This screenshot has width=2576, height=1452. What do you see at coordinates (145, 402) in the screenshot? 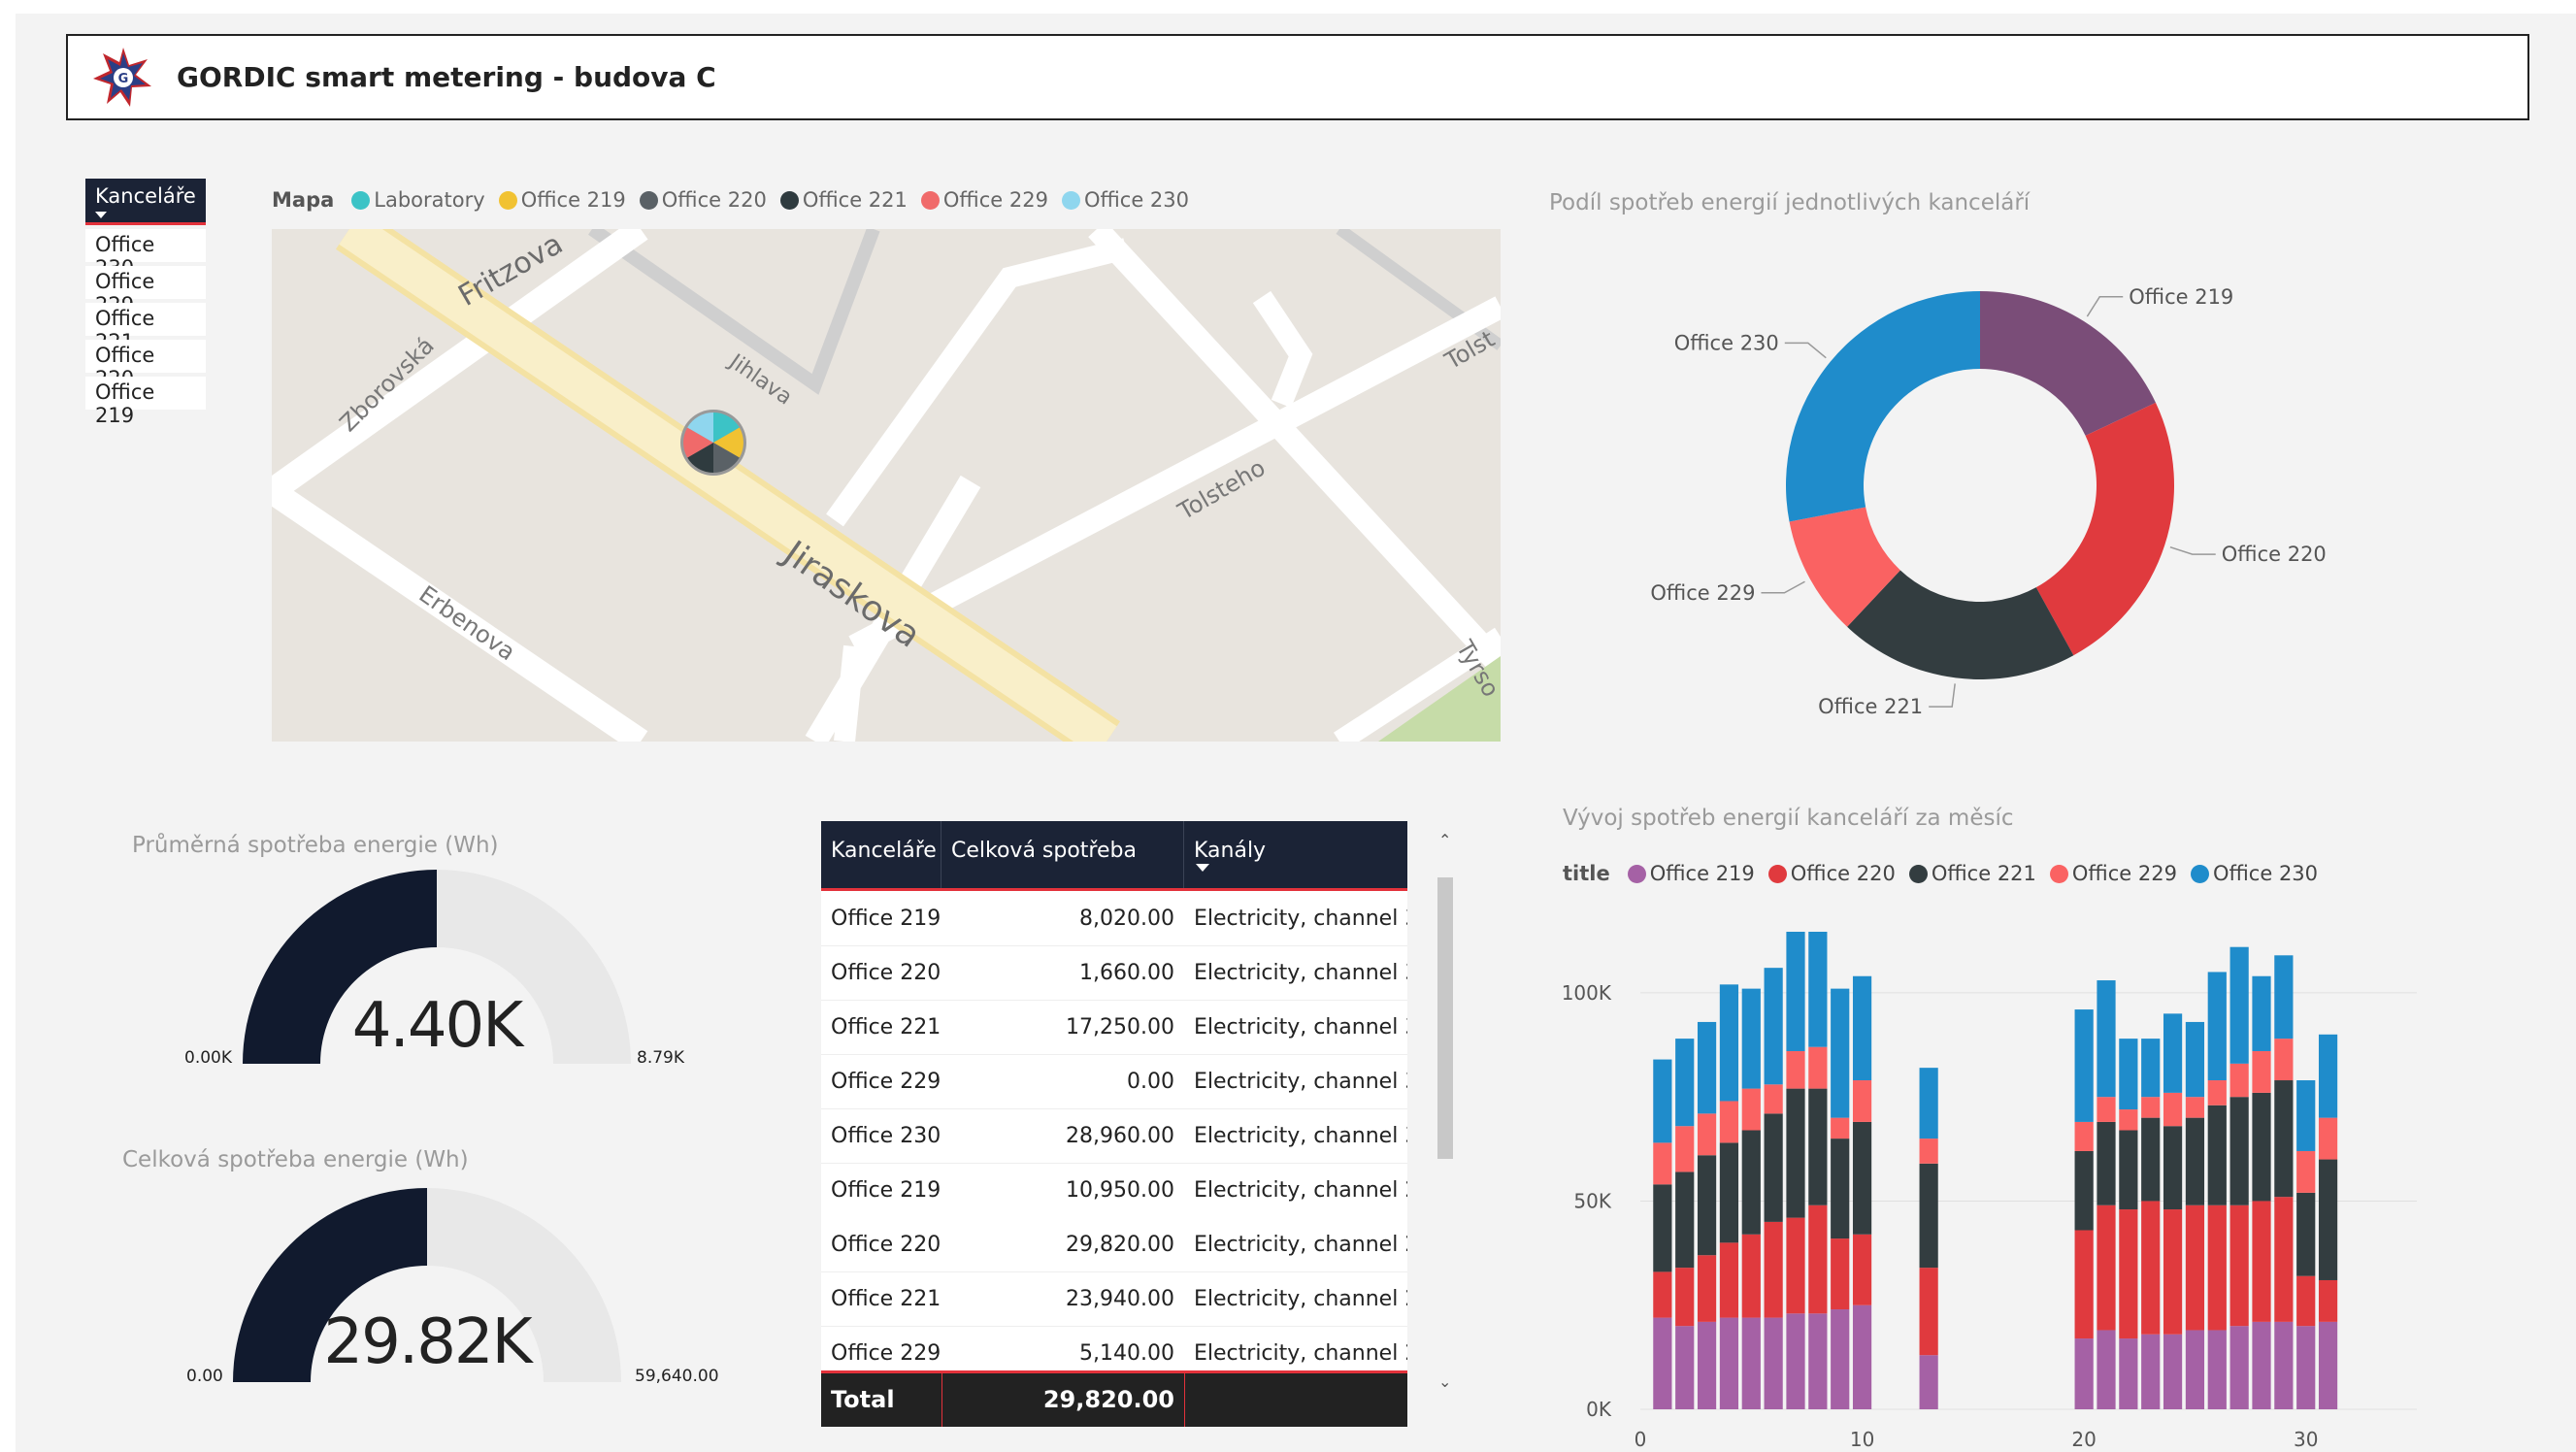
I see `slicer-item: Office 219` at bounding box center [145, 402].